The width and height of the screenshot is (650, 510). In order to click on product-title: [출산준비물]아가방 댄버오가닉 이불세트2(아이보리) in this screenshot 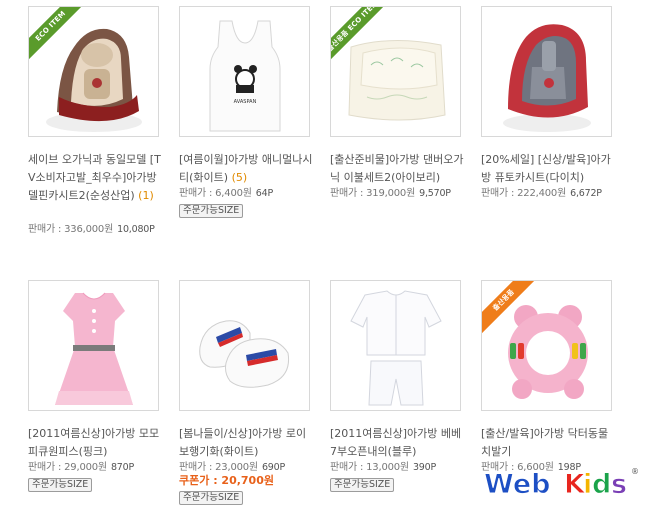, I will do `click(397, 169)`.